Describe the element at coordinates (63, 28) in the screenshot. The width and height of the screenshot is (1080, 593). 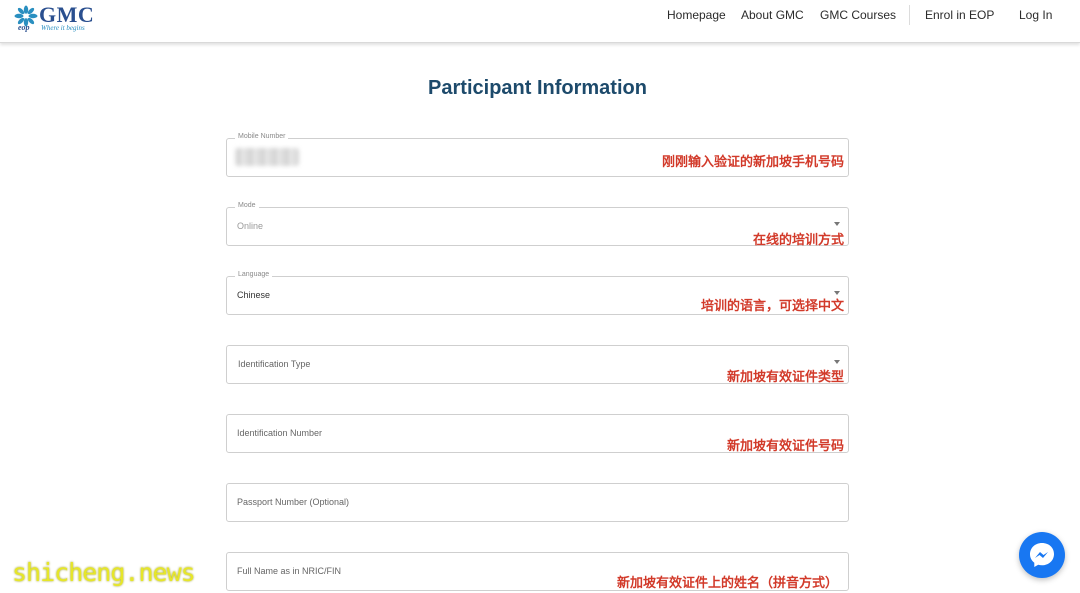
I see `logo-tagline: Where it begins` at that location.